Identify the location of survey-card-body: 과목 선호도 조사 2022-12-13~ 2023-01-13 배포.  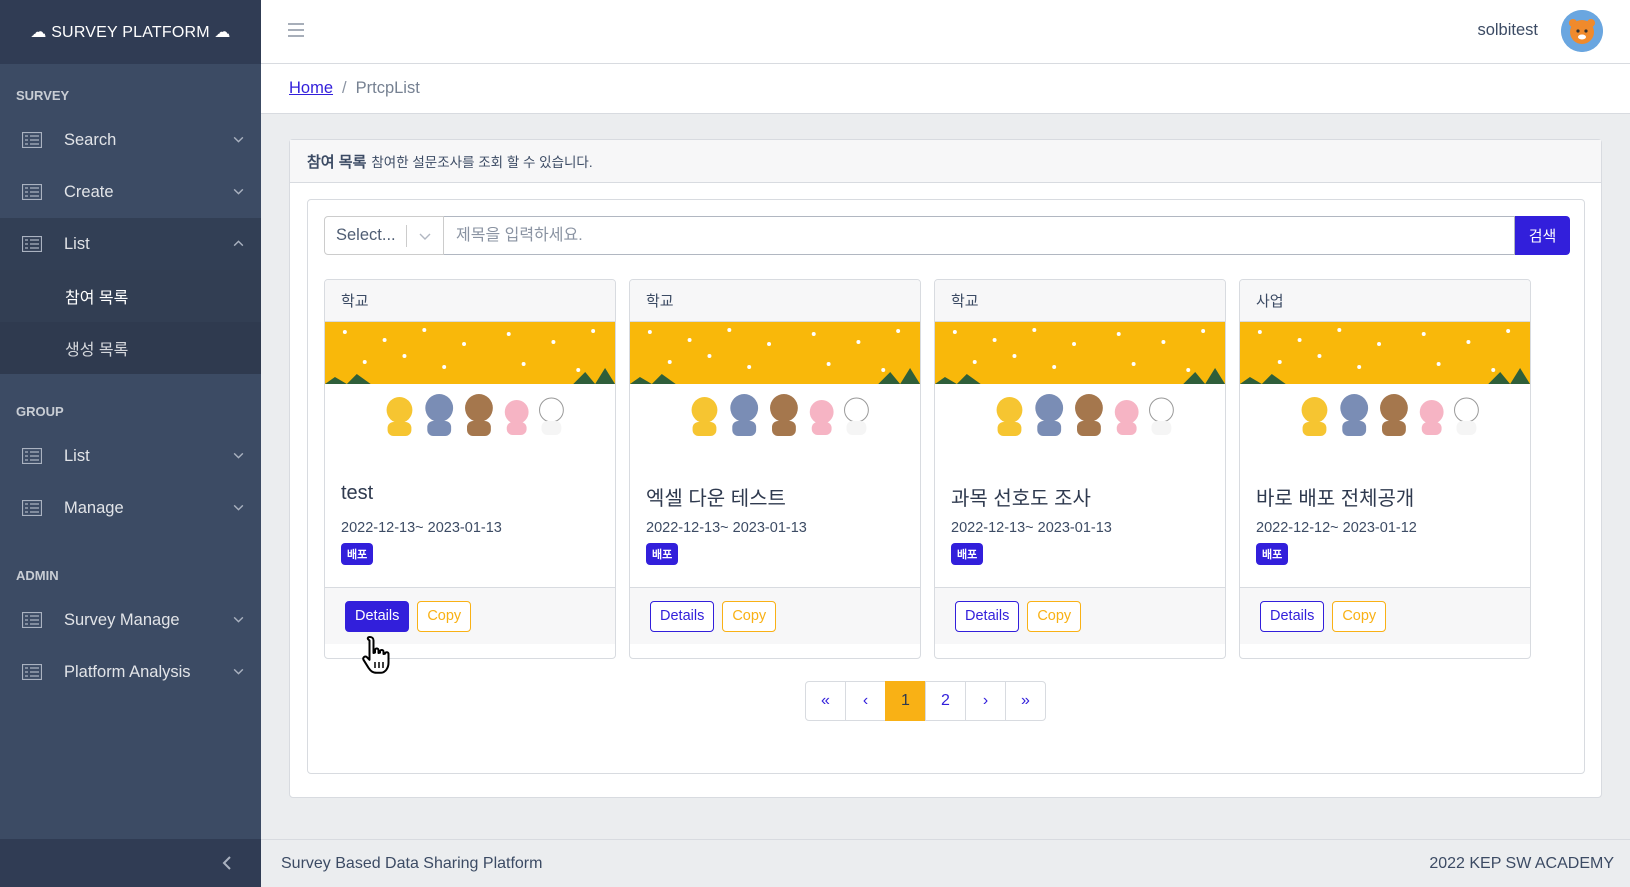
(1080, 517).